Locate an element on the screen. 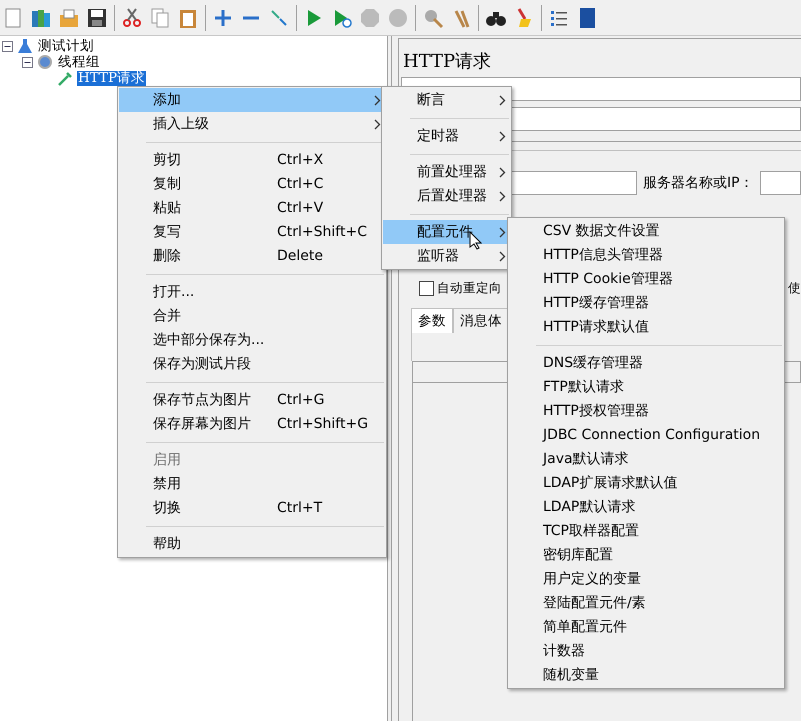 The width and height of the screenshot is (801, 721). menu-item: TCP取样器配置 is located at coordinates (646, 531).